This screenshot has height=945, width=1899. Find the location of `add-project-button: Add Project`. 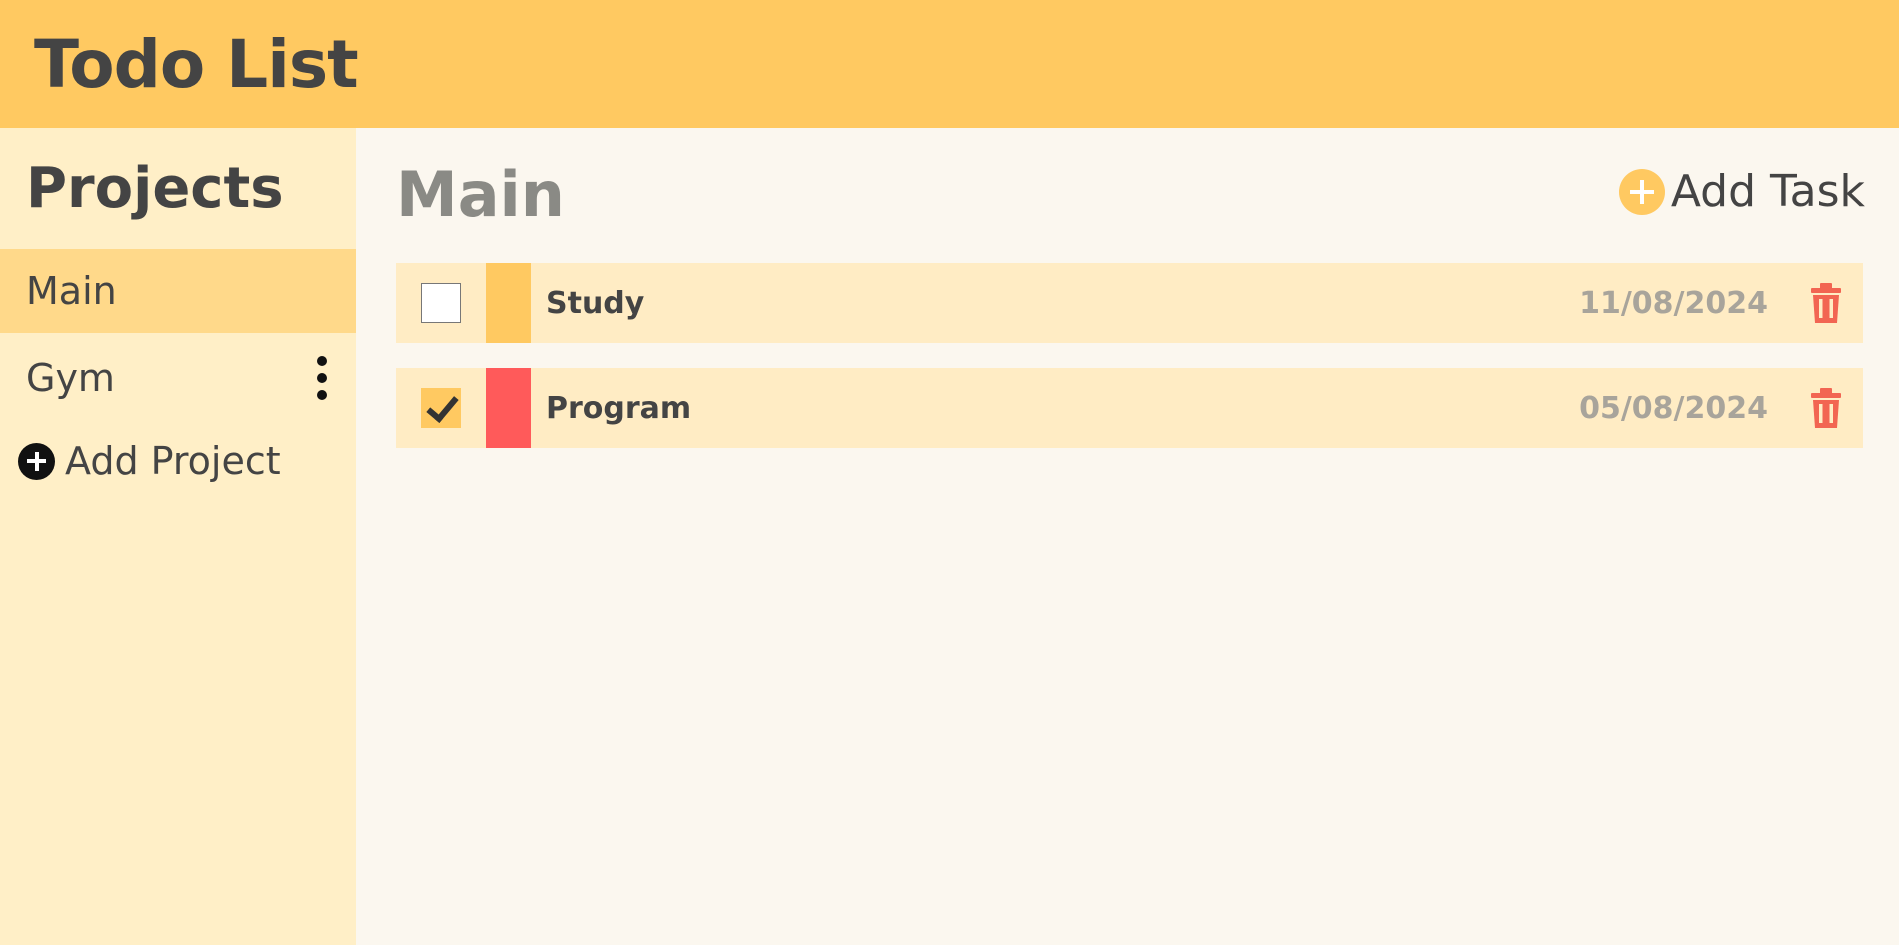

add-project-button: Add Project is located at coordinates (149, 461).